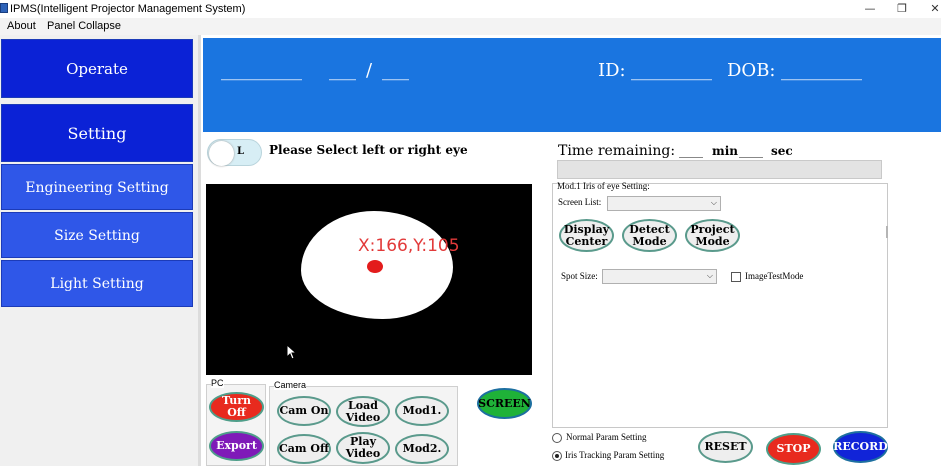 This screenshot has width=941, height=466. Describe the element at coordinates (84, 26) in the screenshot. I see `menu-panel-collapse: Panel Collapse` at that location.